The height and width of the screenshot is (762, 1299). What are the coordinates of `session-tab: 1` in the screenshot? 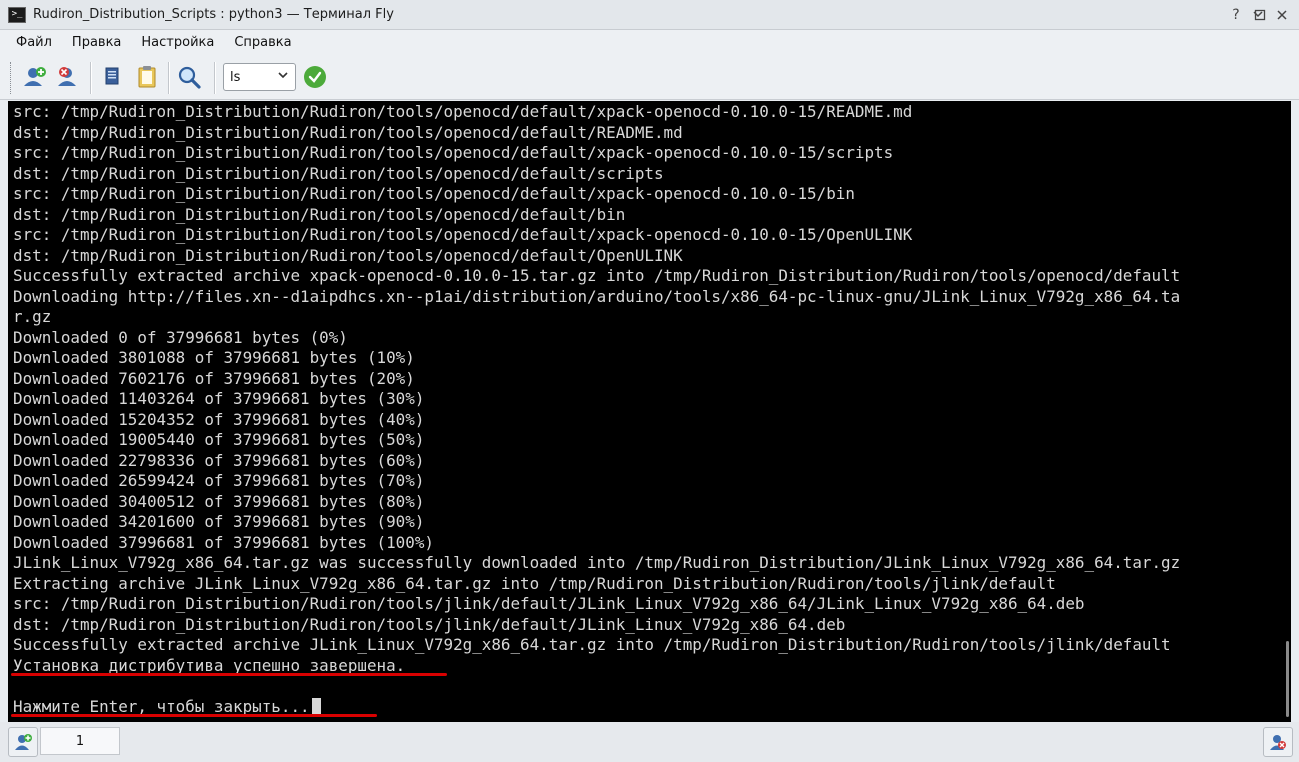 It's located at (80, 741).